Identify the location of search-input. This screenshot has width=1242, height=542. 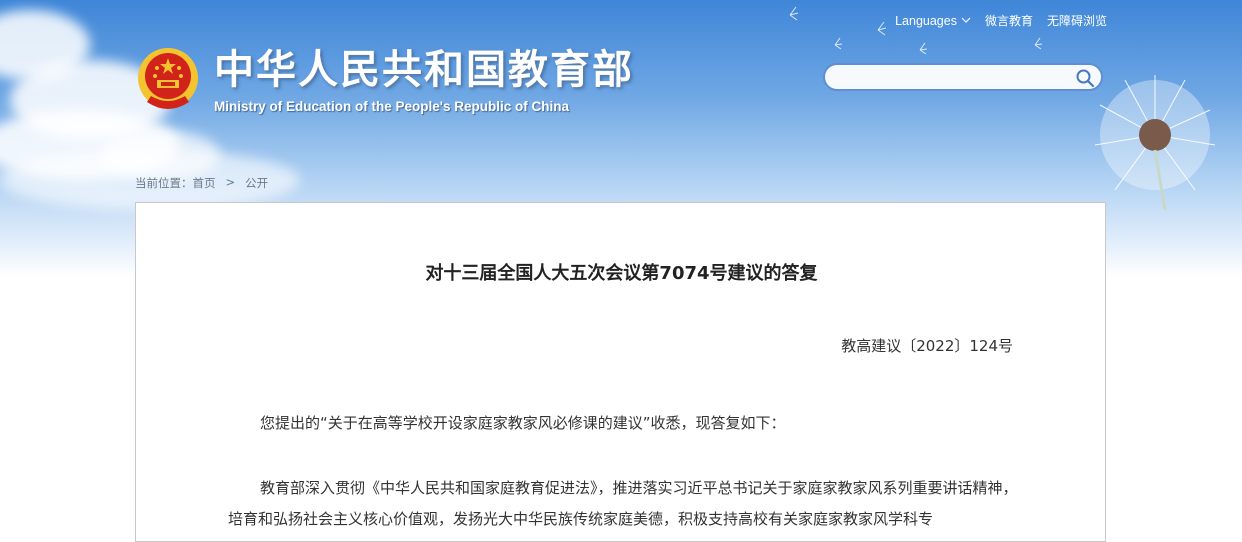
(959, 78).